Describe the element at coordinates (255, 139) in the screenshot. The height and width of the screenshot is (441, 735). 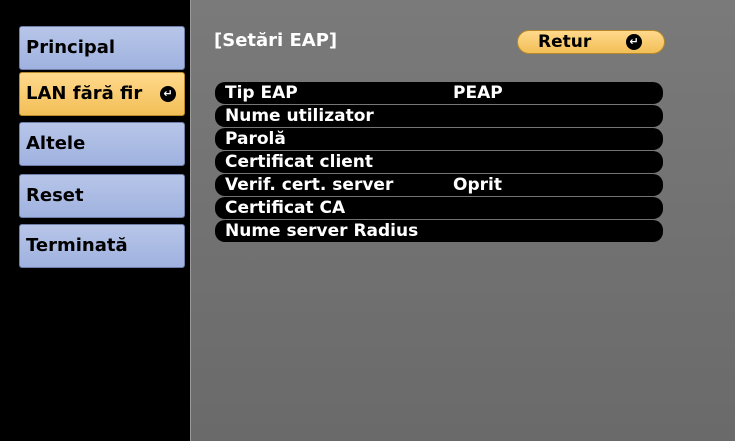
I see `setting-label: Parolă` at that location.